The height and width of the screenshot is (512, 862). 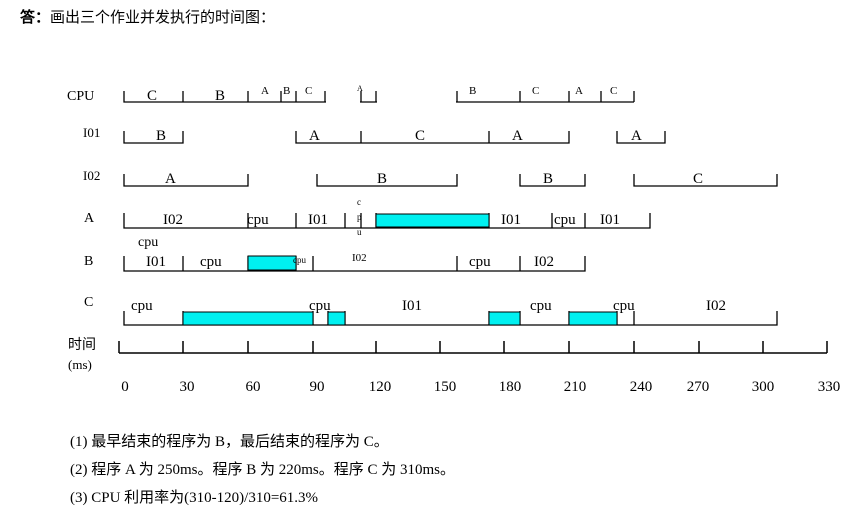 What do you see at coordinates (829, 387) in the screenshot?
I see `tick-label: 330` at bounding box center [829, 387].